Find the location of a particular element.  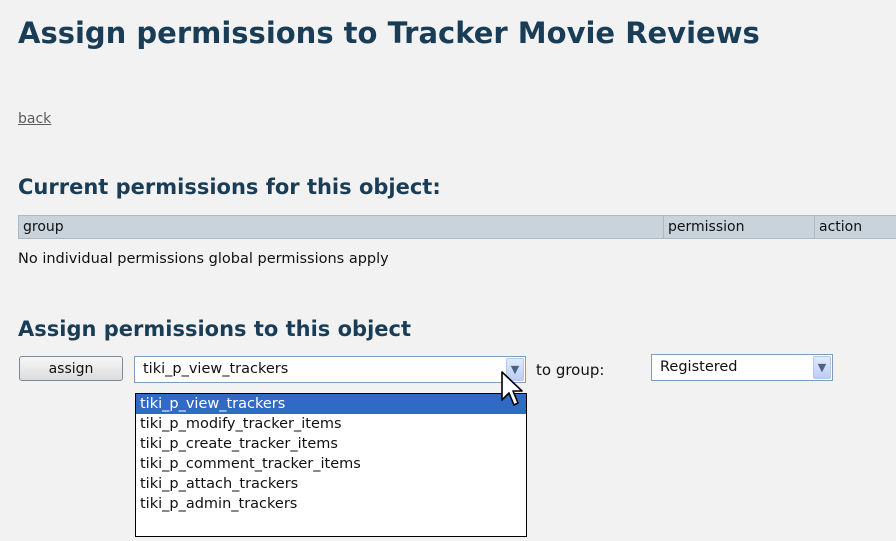

permission-select-value: tiki_p_view_trackers is located at coordinates (216, 369).